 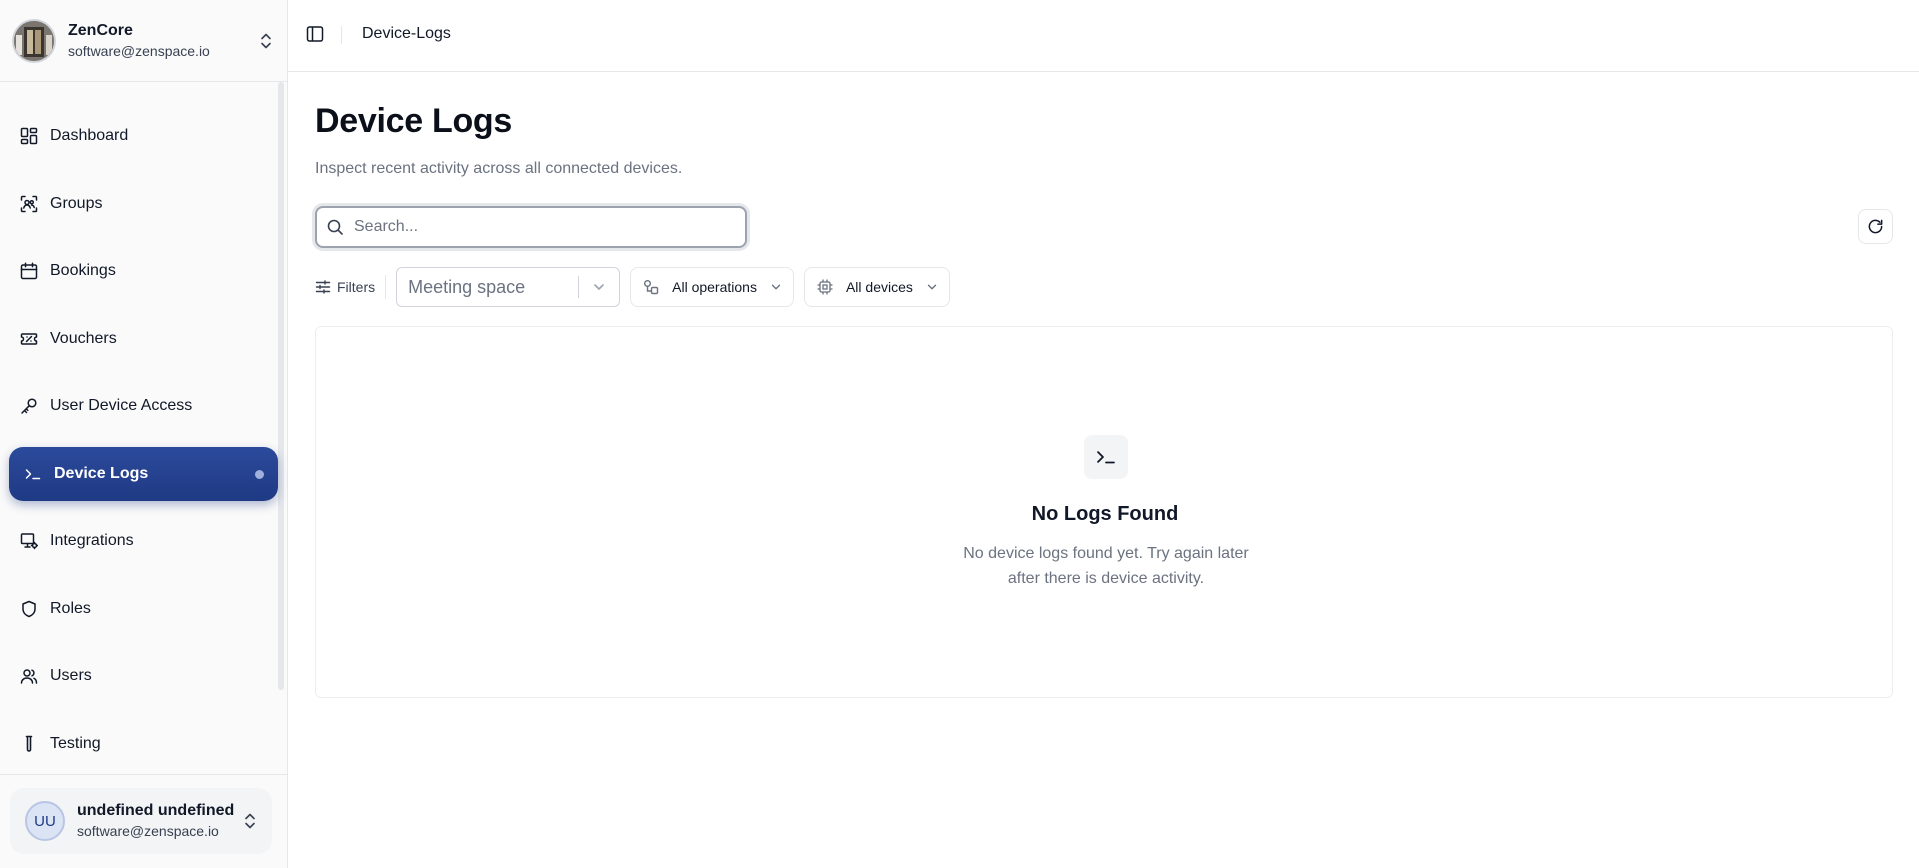 I want to click on refresh-icon, so click(x=1875, y=226).